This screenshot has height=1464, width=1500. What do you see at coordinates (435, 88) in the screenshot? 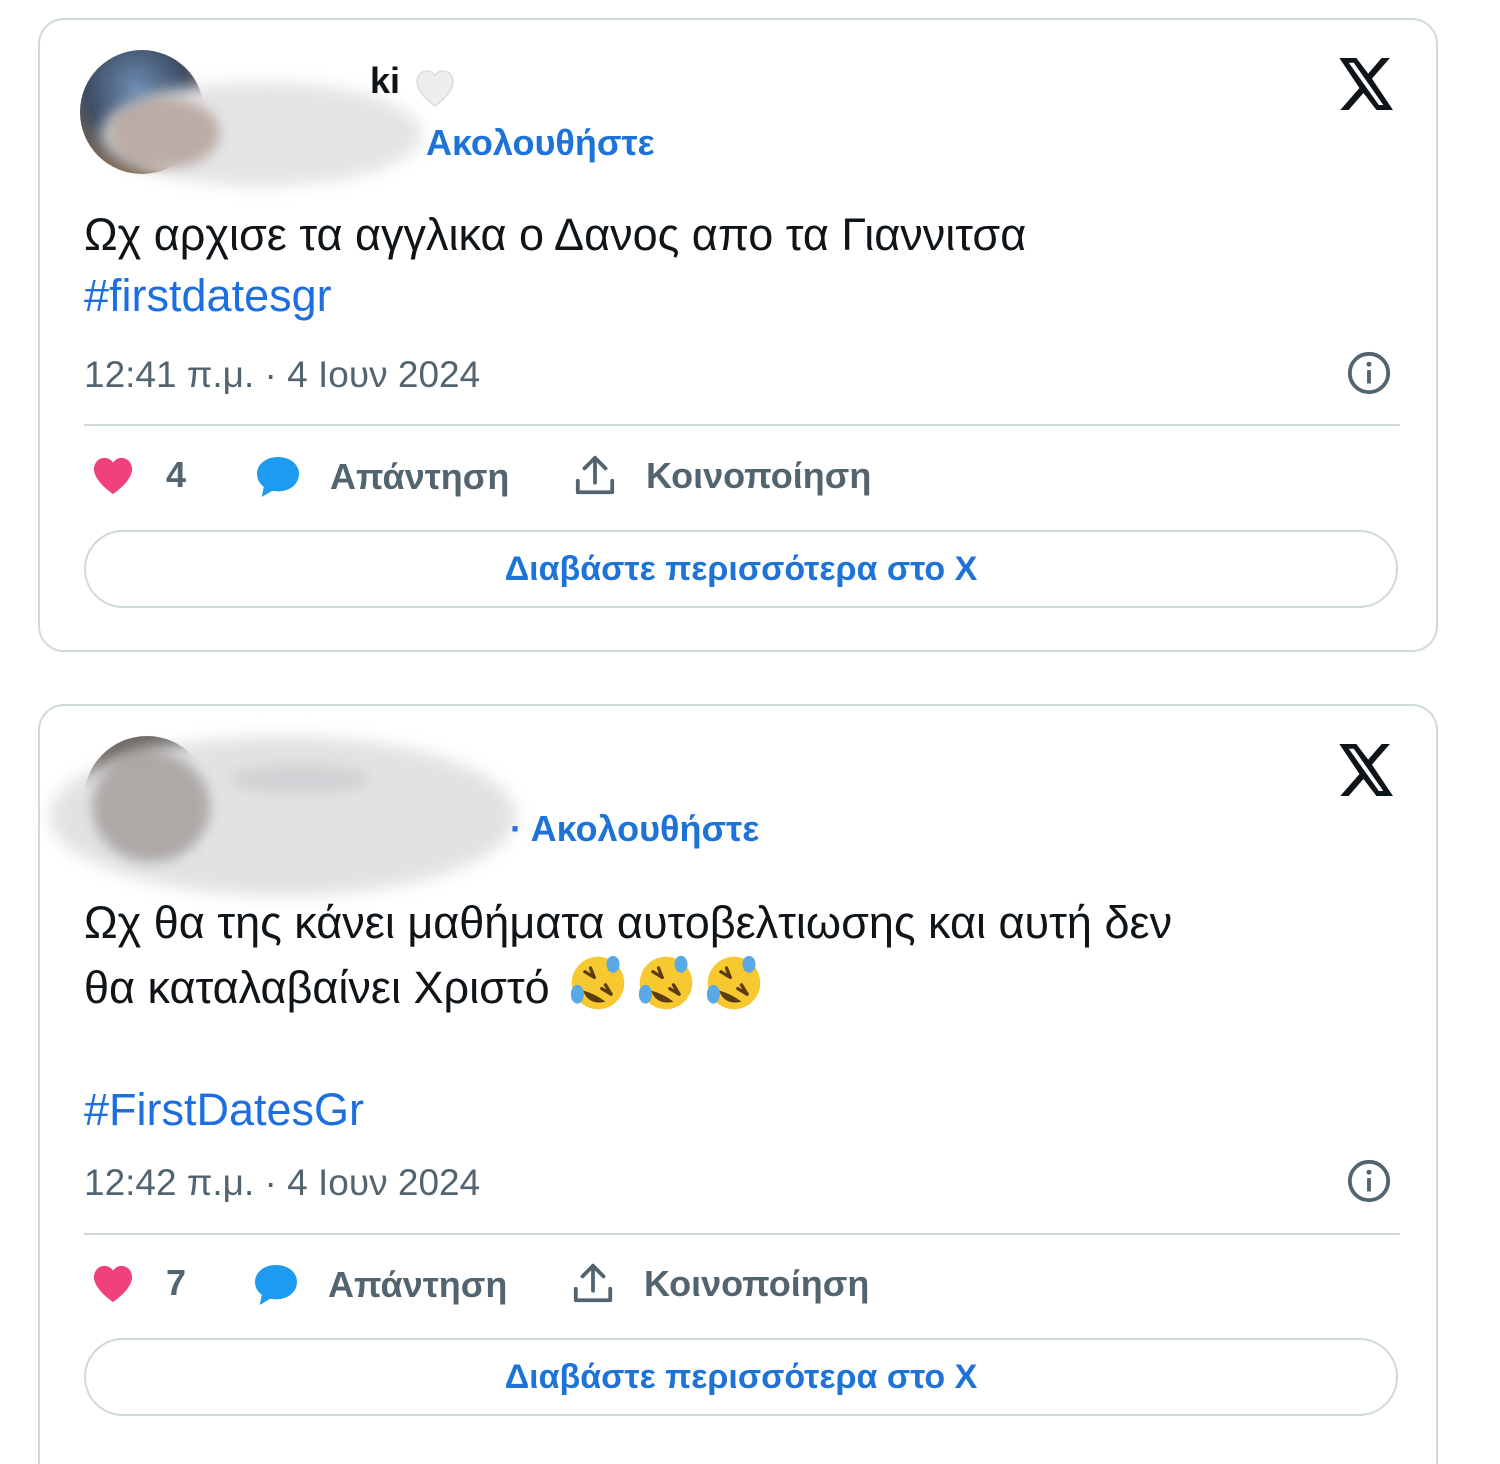
I see `heart-emoji-icon` at bounding box center [435, 88].